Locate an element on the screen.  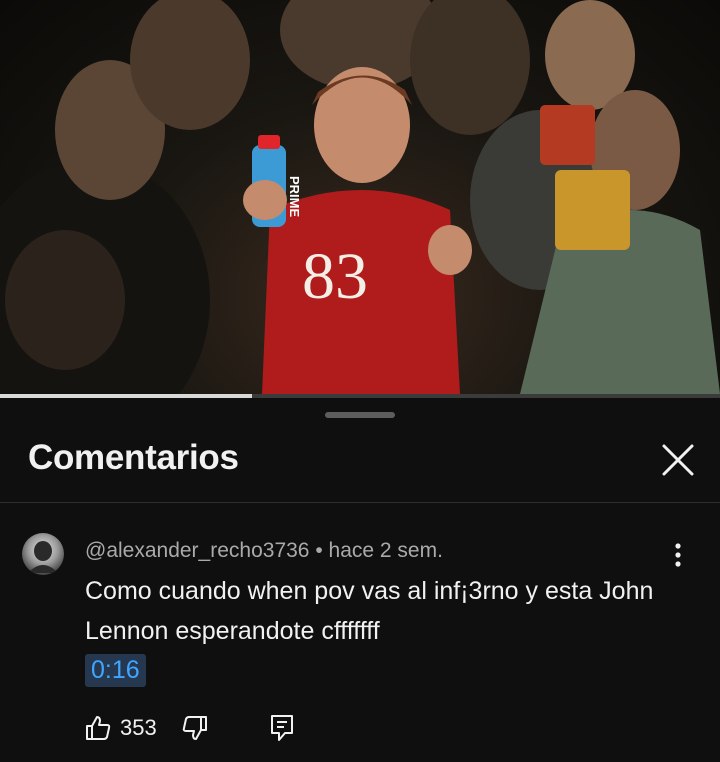
bottle-label: PRIME is located at coordinates (294, 197).